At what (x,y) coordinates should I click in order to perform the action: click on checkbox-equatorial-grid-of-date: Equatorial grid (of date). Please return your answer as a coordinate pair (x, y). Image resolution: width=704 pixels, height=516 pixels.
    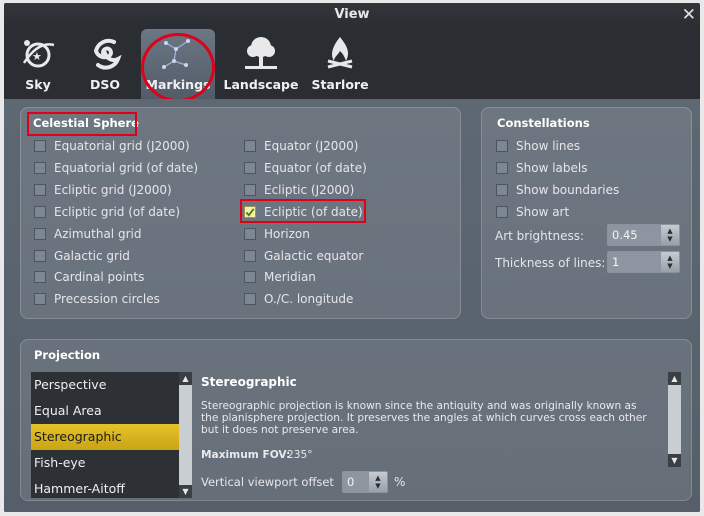
    Looking at the image, I should click on (116, 168).